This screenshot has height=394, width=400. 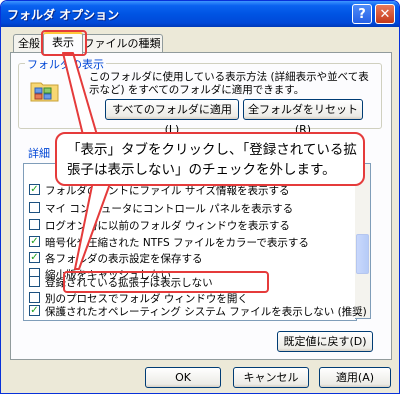 What do you see at coordinates (166, 282) in the screenshot?
I see `hide-extensions-highlight` at bounding box center [166, 282].